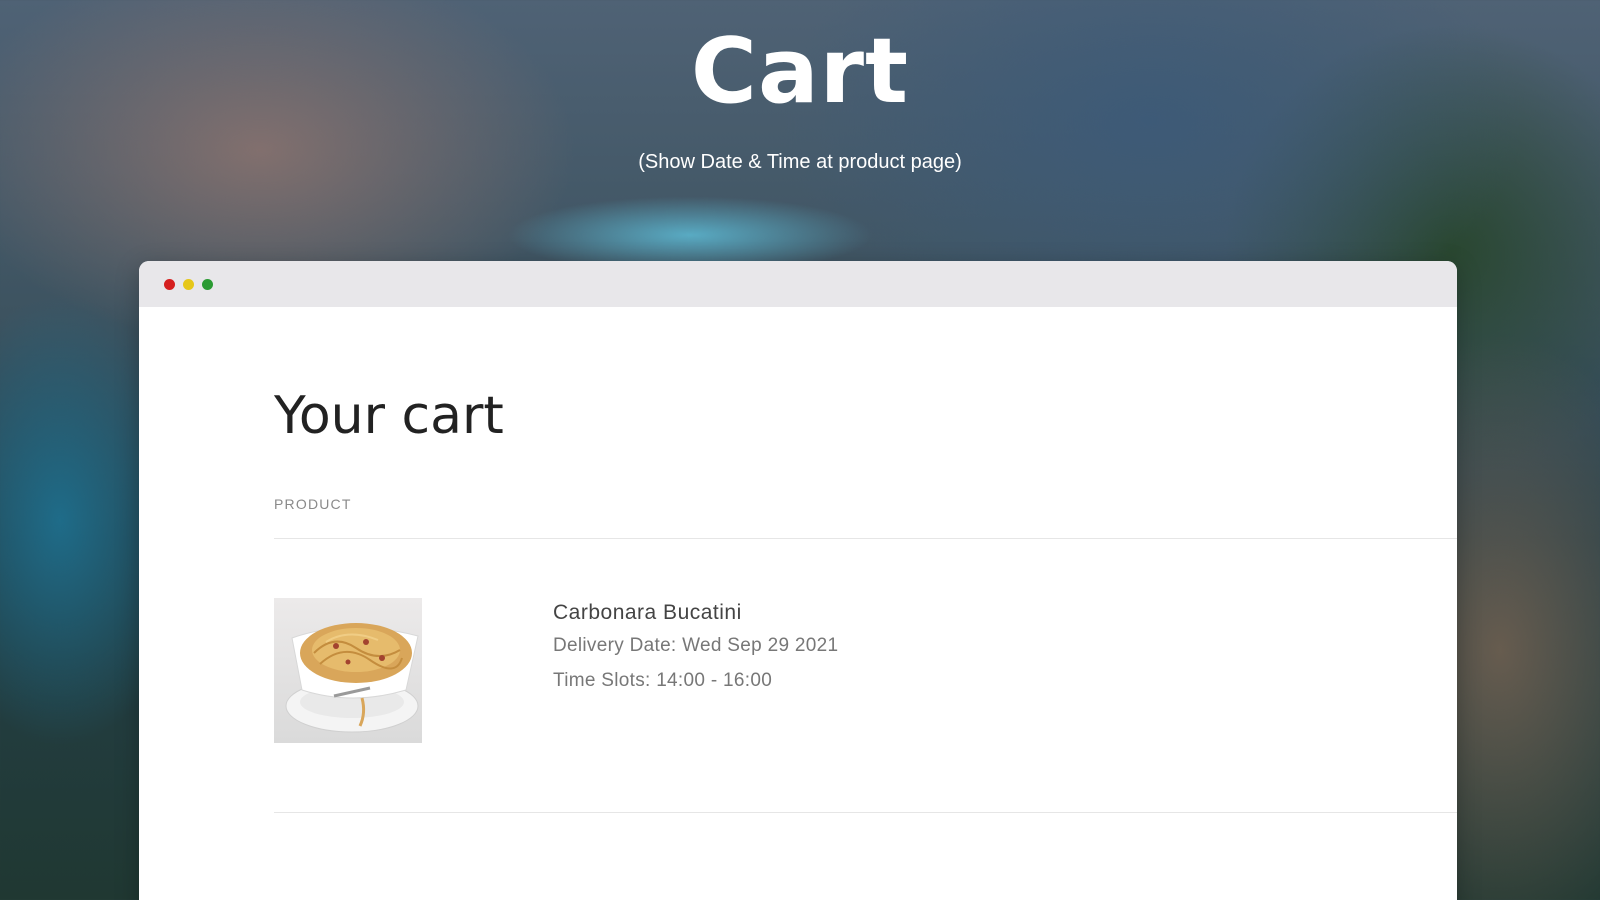  Describe the element at coordinates (663, 680) in the screenshot. I see `time-slots: Time Slots: 14:00 - 16:00` at that location.